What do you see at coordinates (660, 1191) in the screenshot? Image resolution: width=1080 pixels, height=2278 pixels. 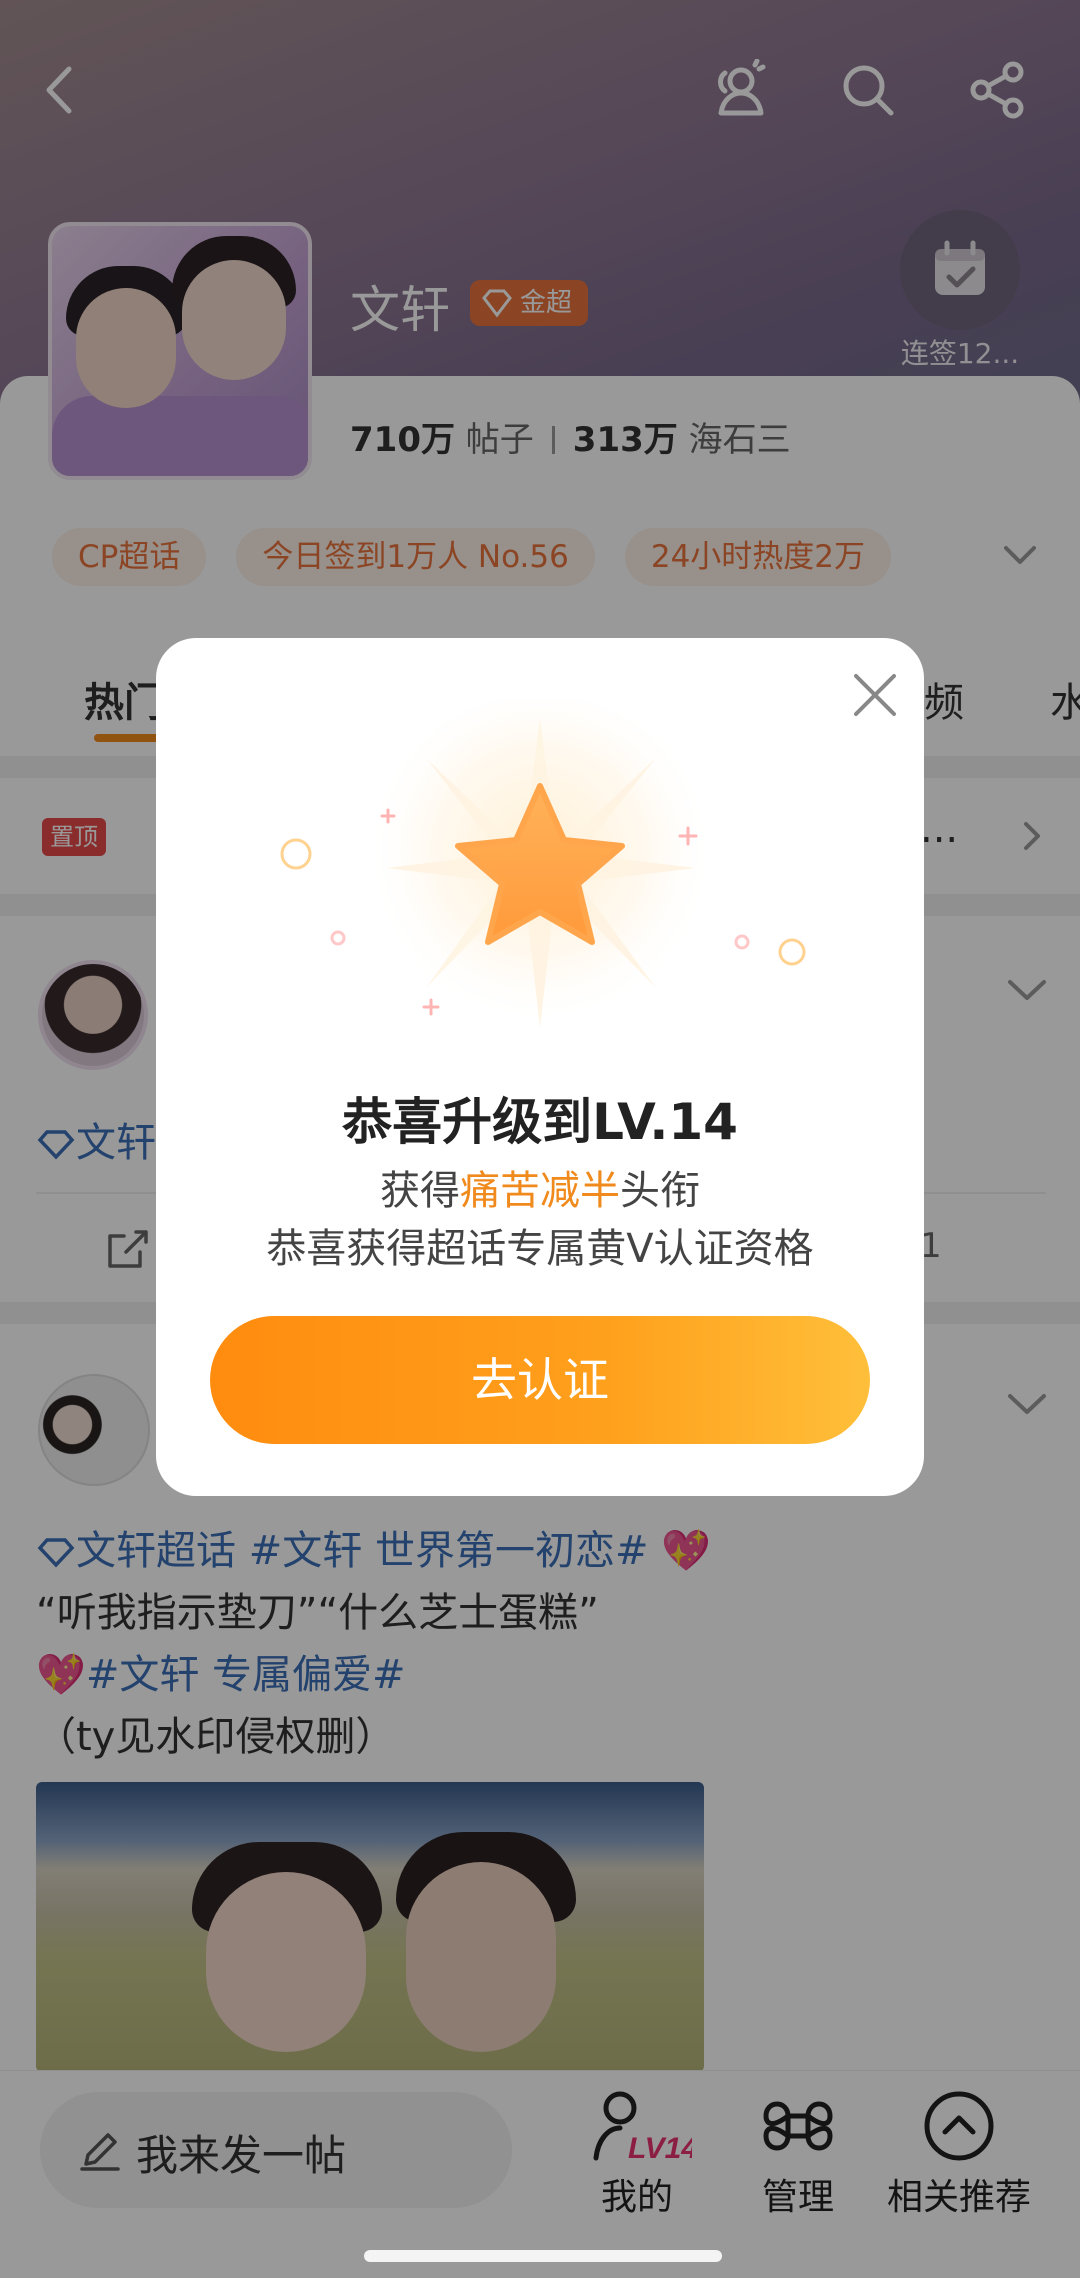 I see `dialog-line-suffix: 头衔` at bounding box center [660, 1191].